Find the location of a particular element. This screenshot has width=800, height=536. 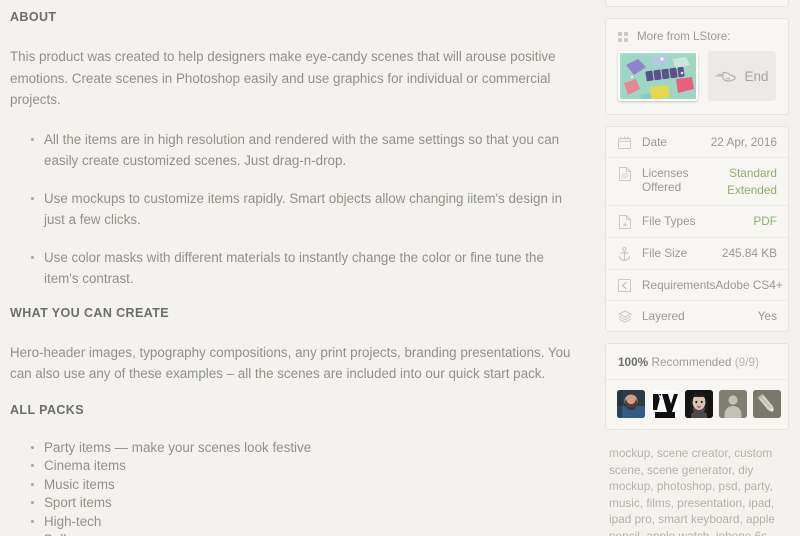

list-item: Balloons is located at coordinates (291, 533).